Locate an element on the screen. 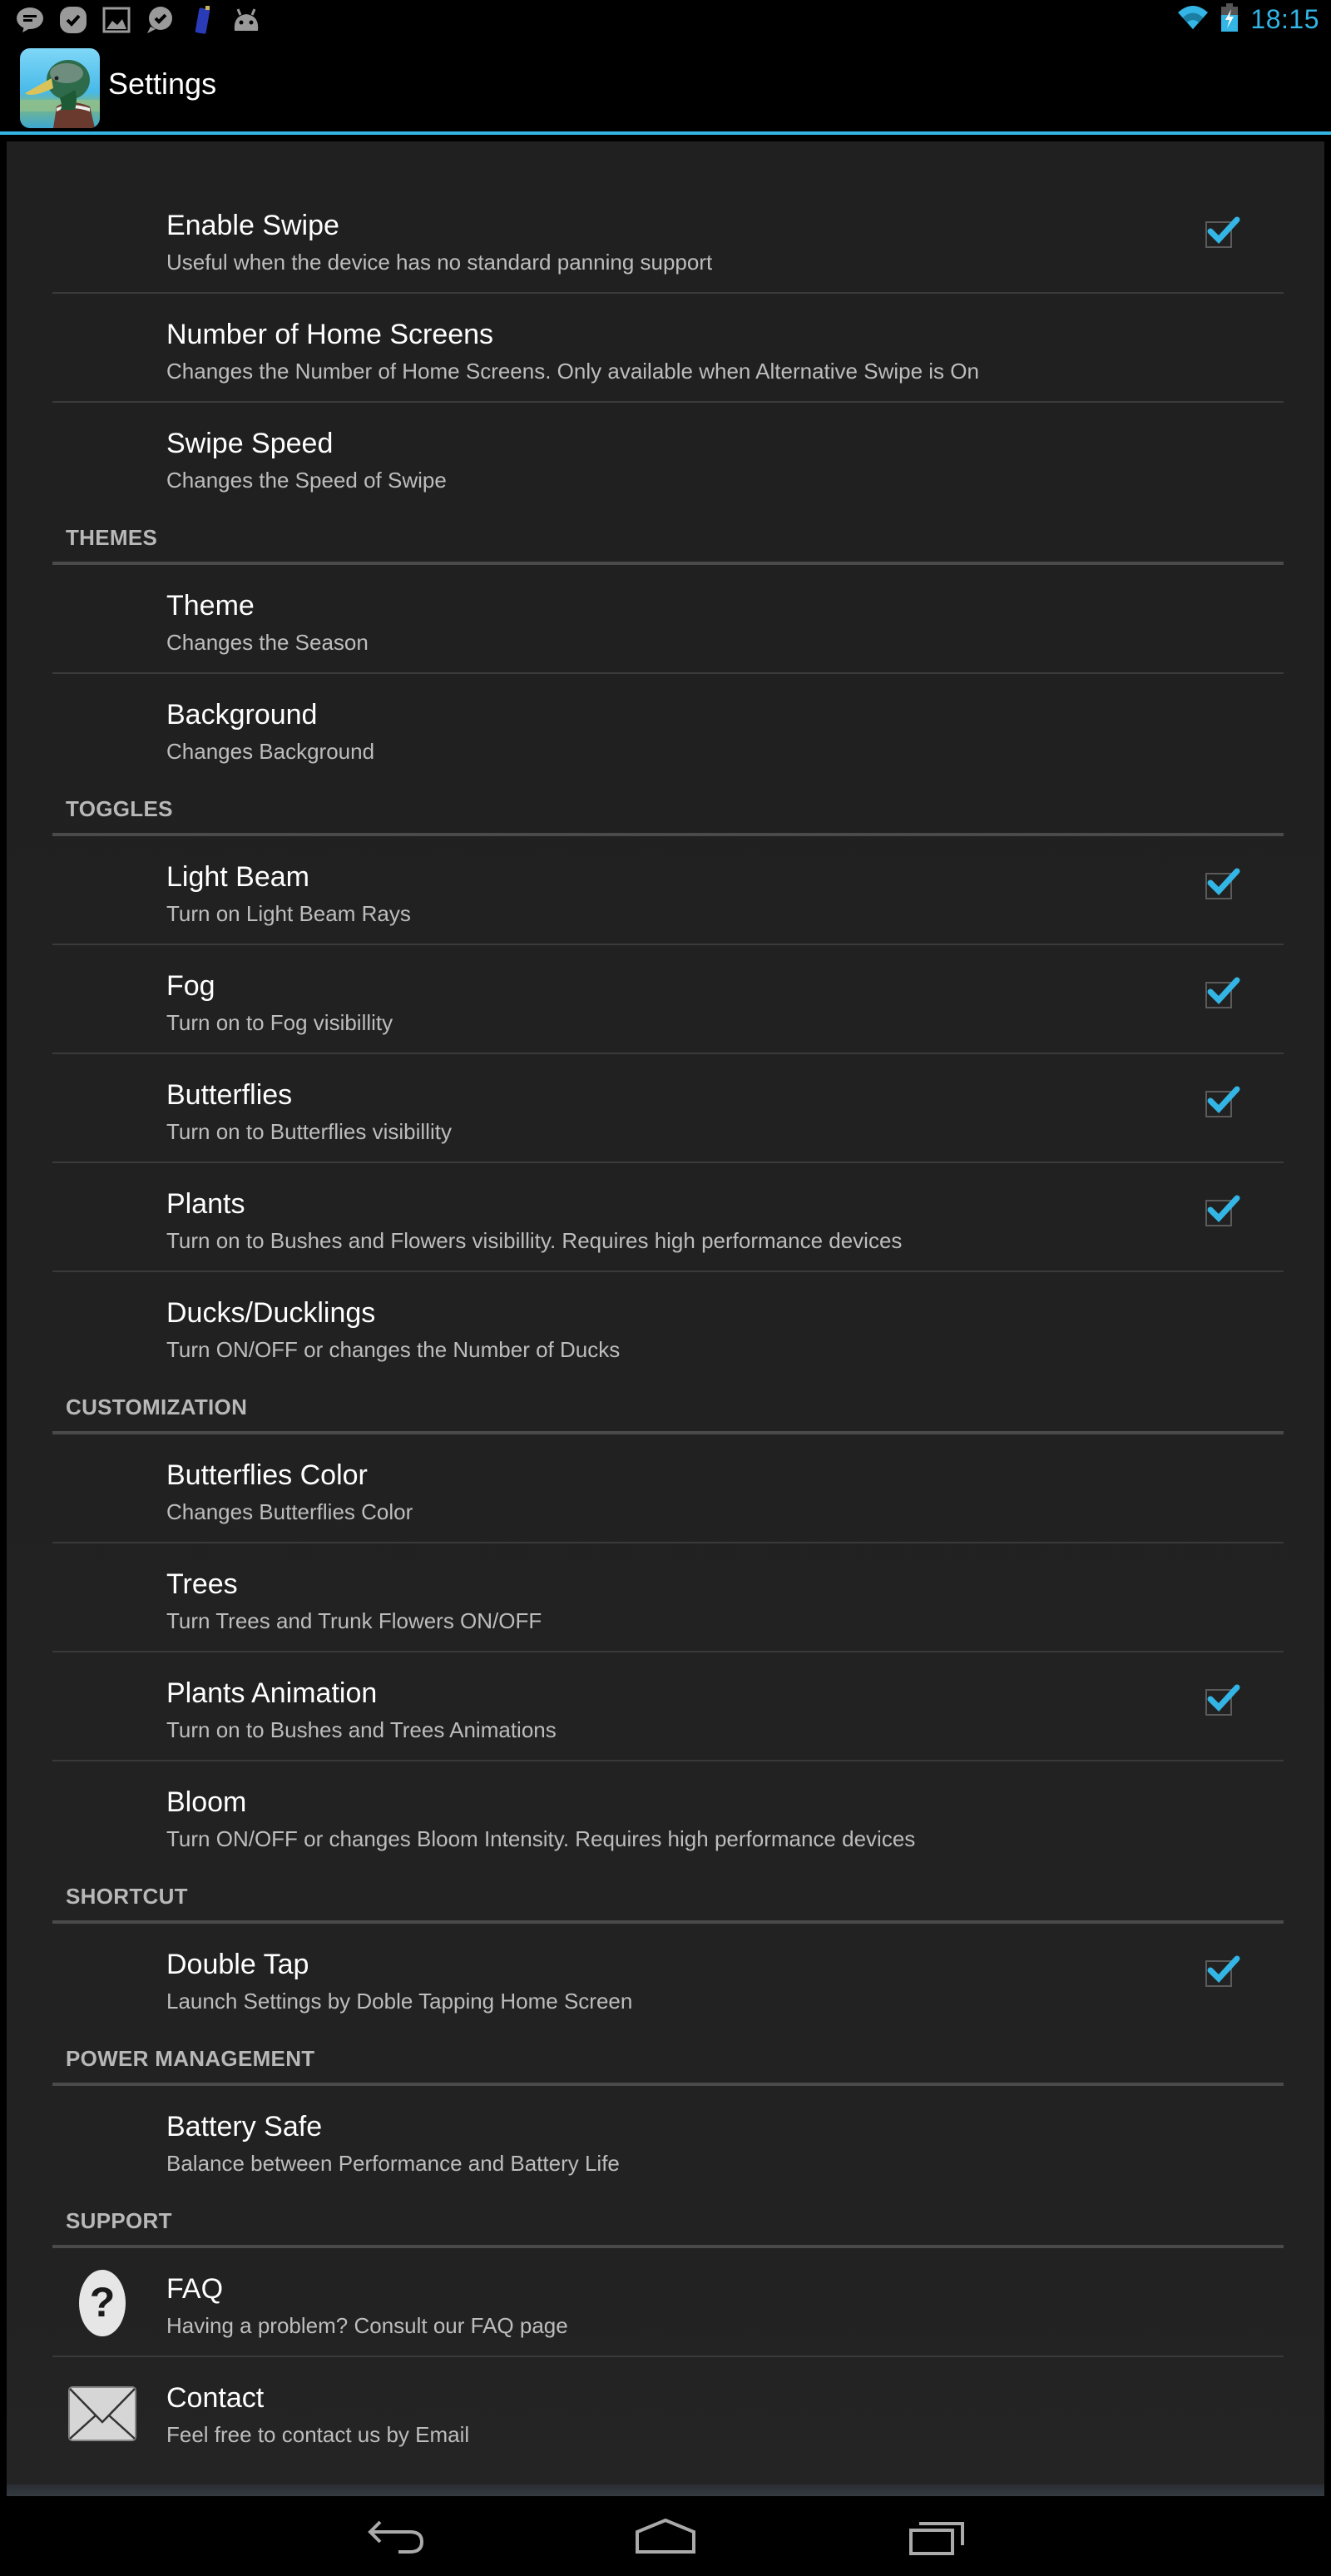 The image size is (1331, 2576). fog-checkbox is located at coordinates (1222, 992).